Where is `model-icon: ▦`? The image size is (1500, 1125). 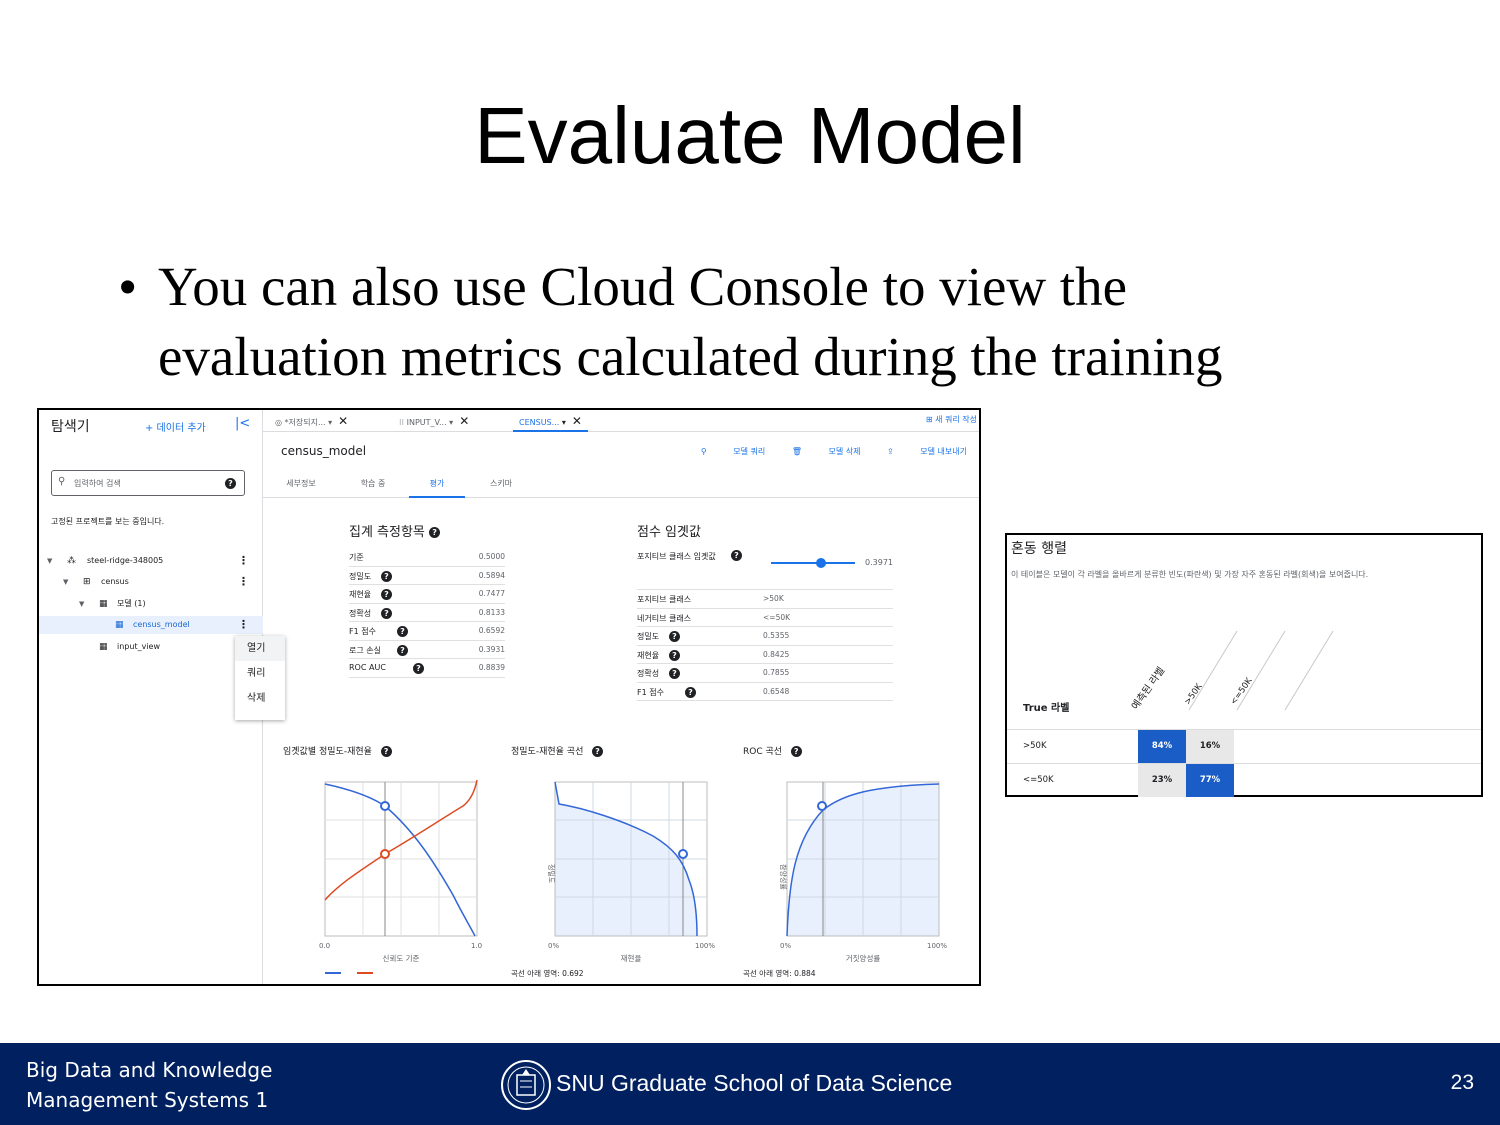 model-icon: ▦ is located at coordinates (119, 625).